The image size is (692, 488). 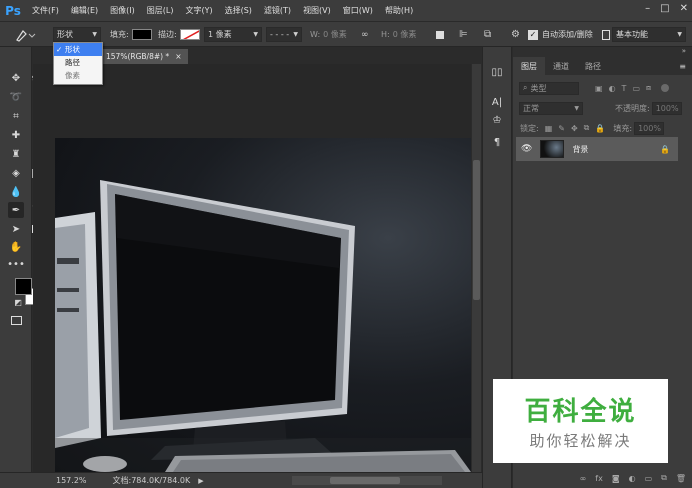 I want to click on minimize-icon: –, so click(x=647, y=8).